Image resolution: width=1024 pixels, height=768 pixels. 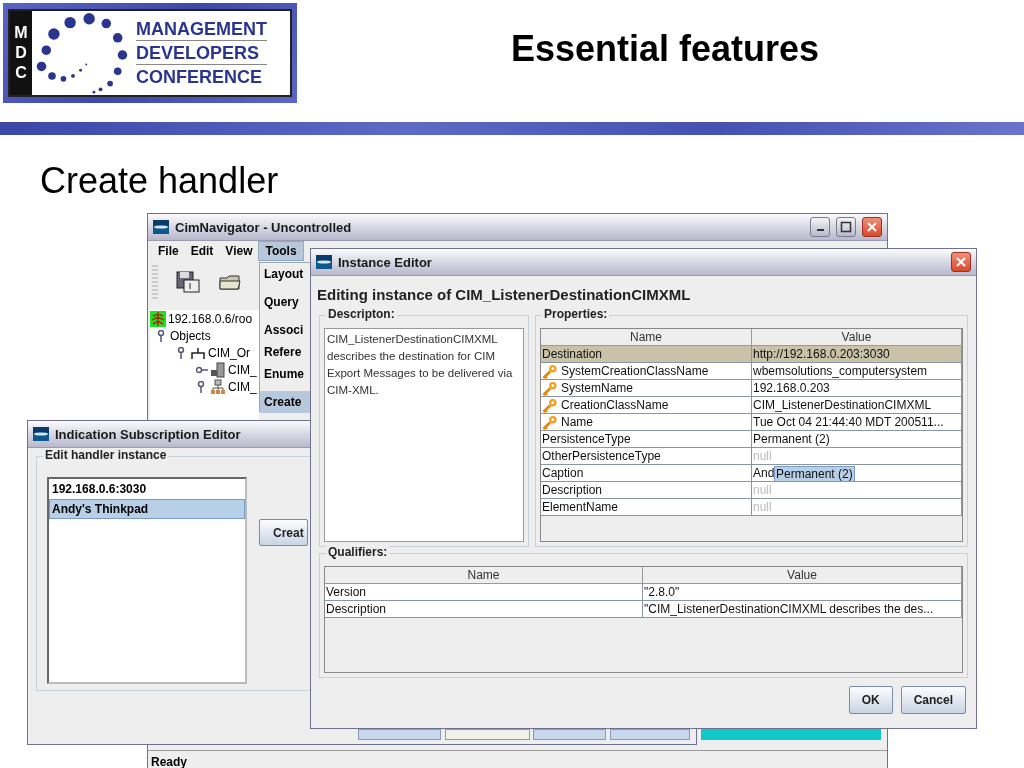 What do you see at coordinates (201, 53) in the screenshot?
I see `logo-text: DEVELOPERS` at bounding box center [201, 53].